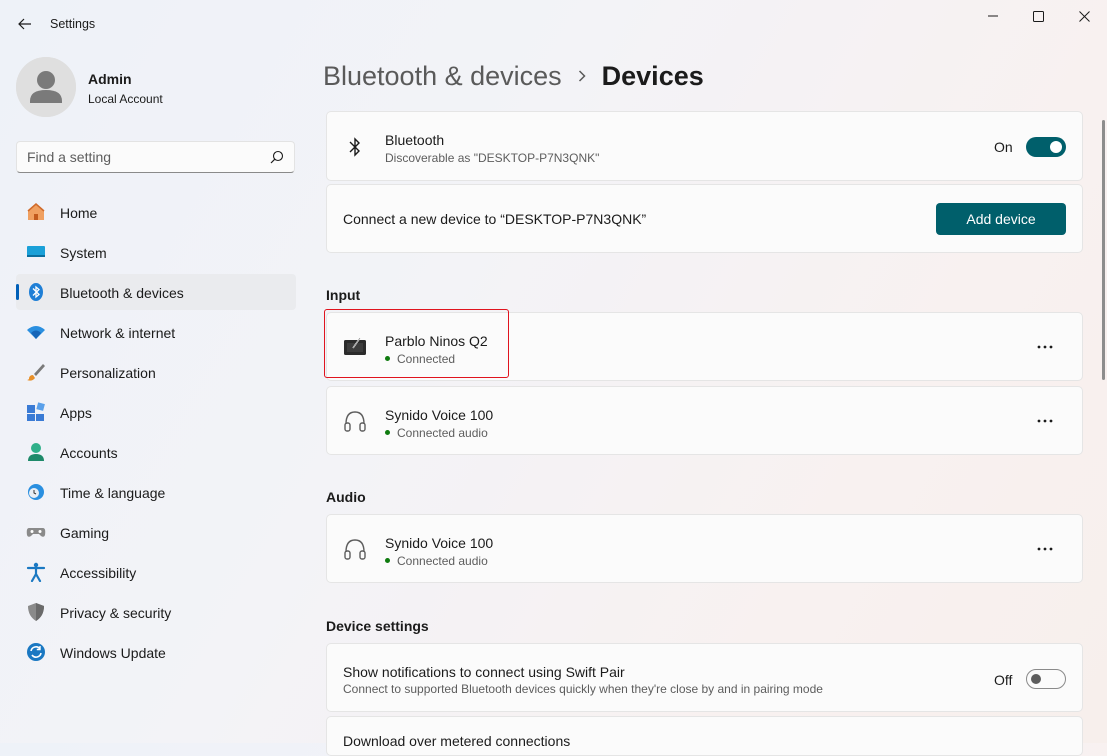 This screenshot has height=756, width=1107. I want to click on close-button, so click(1084, 16).